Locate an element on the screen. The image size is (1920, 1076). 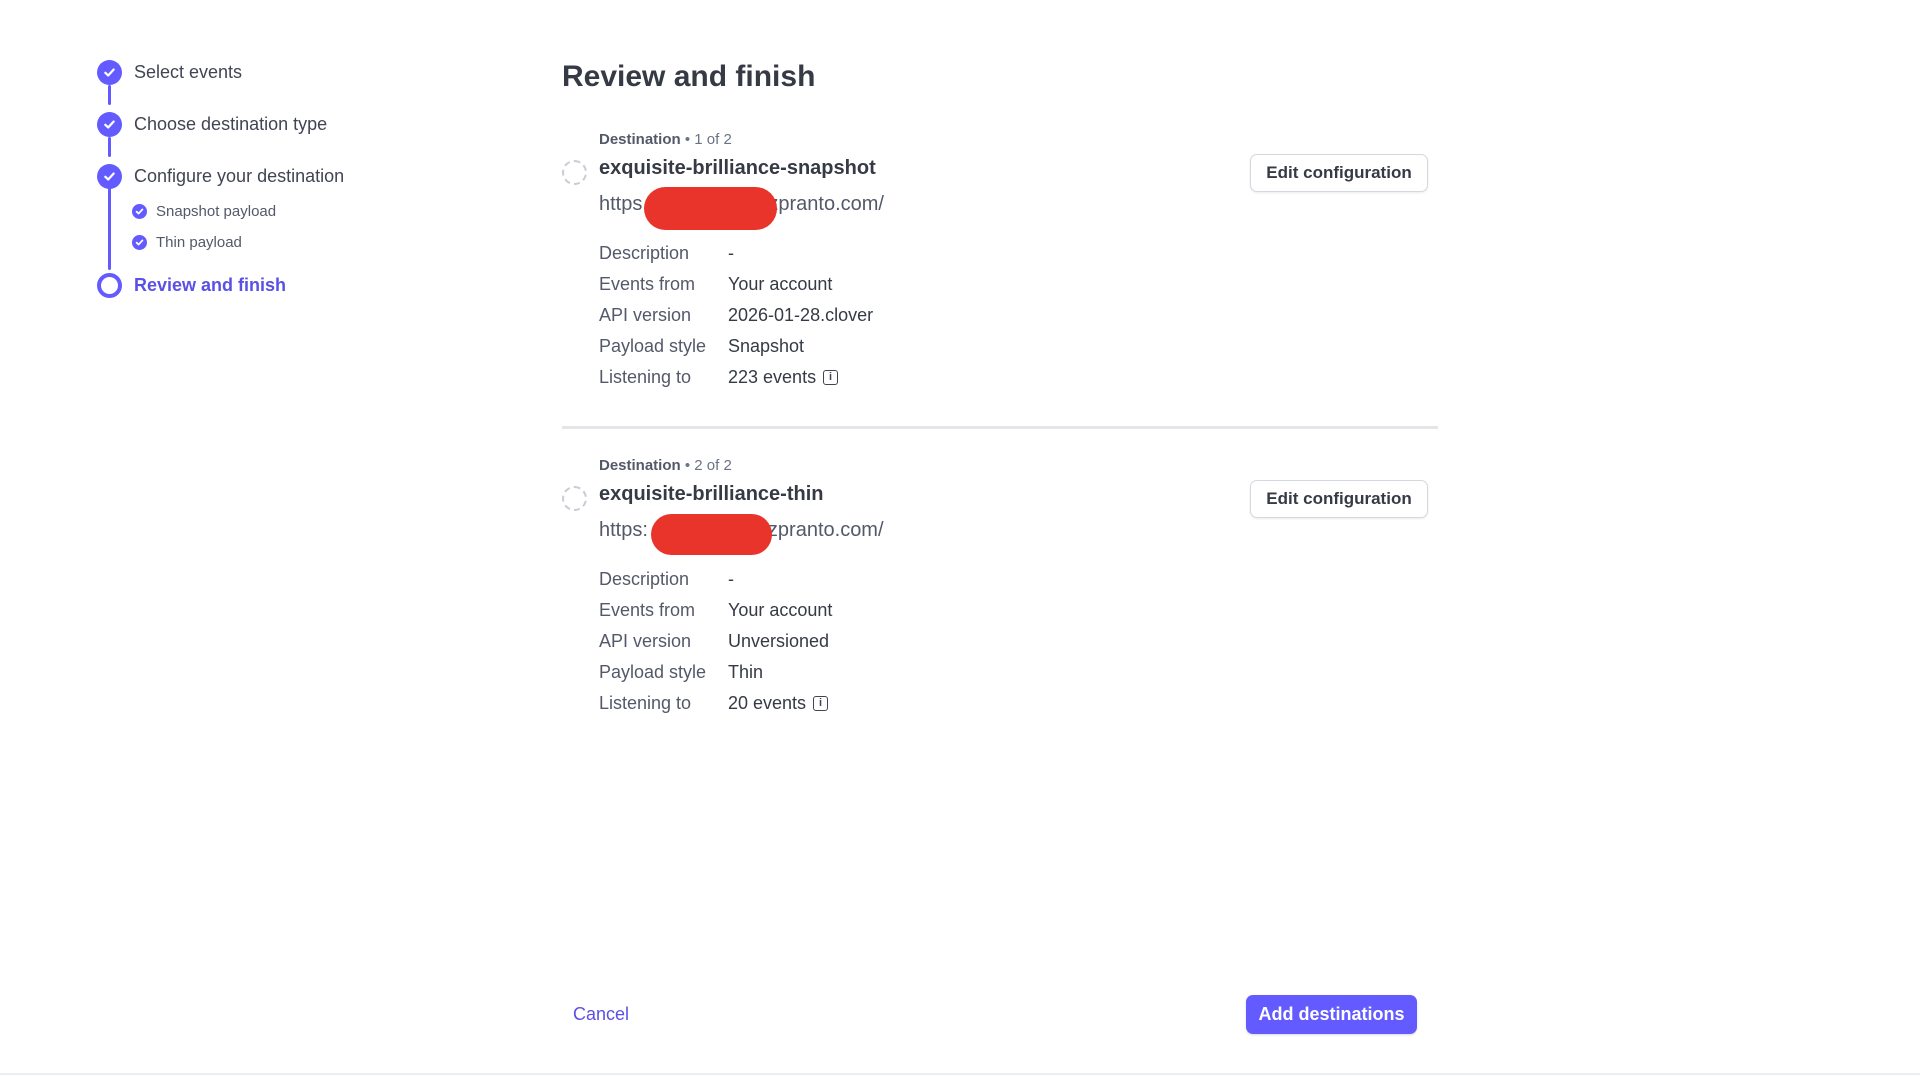
step-select-events: Select events is located at coordinates (169, 72).